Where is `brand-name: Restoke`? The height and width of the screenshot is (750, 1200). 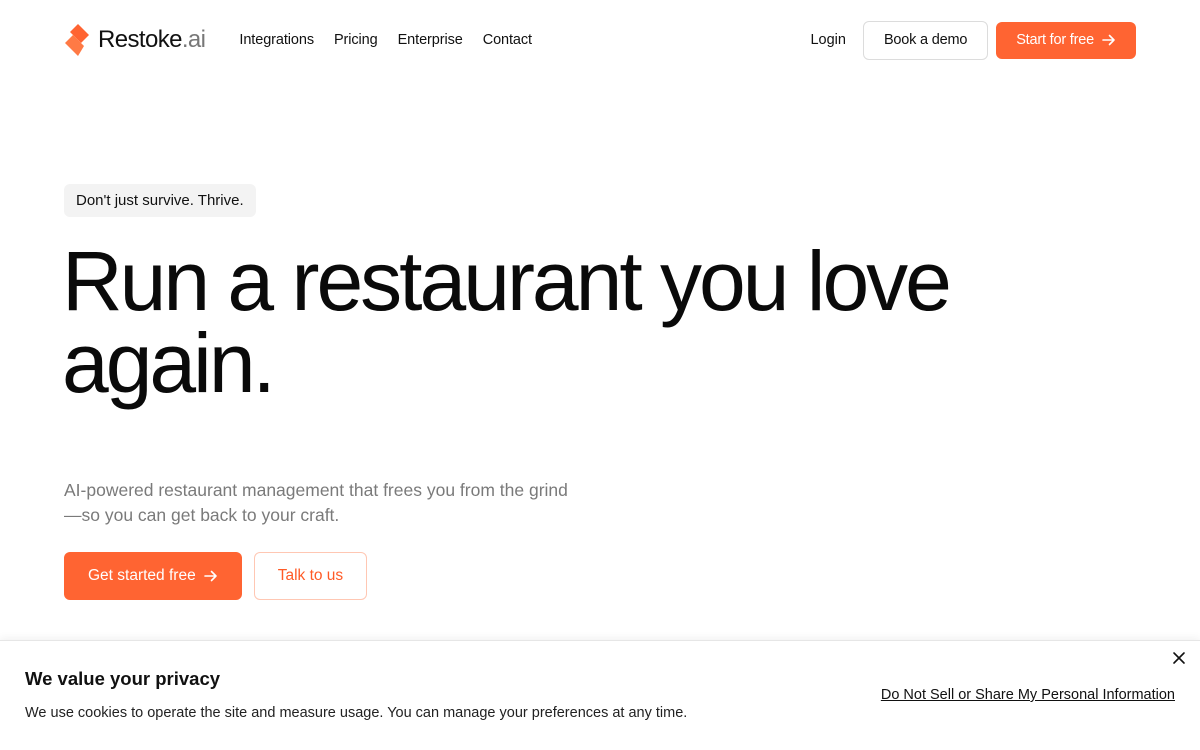 brand-name: Restoke is located at coordinates (140, 39).